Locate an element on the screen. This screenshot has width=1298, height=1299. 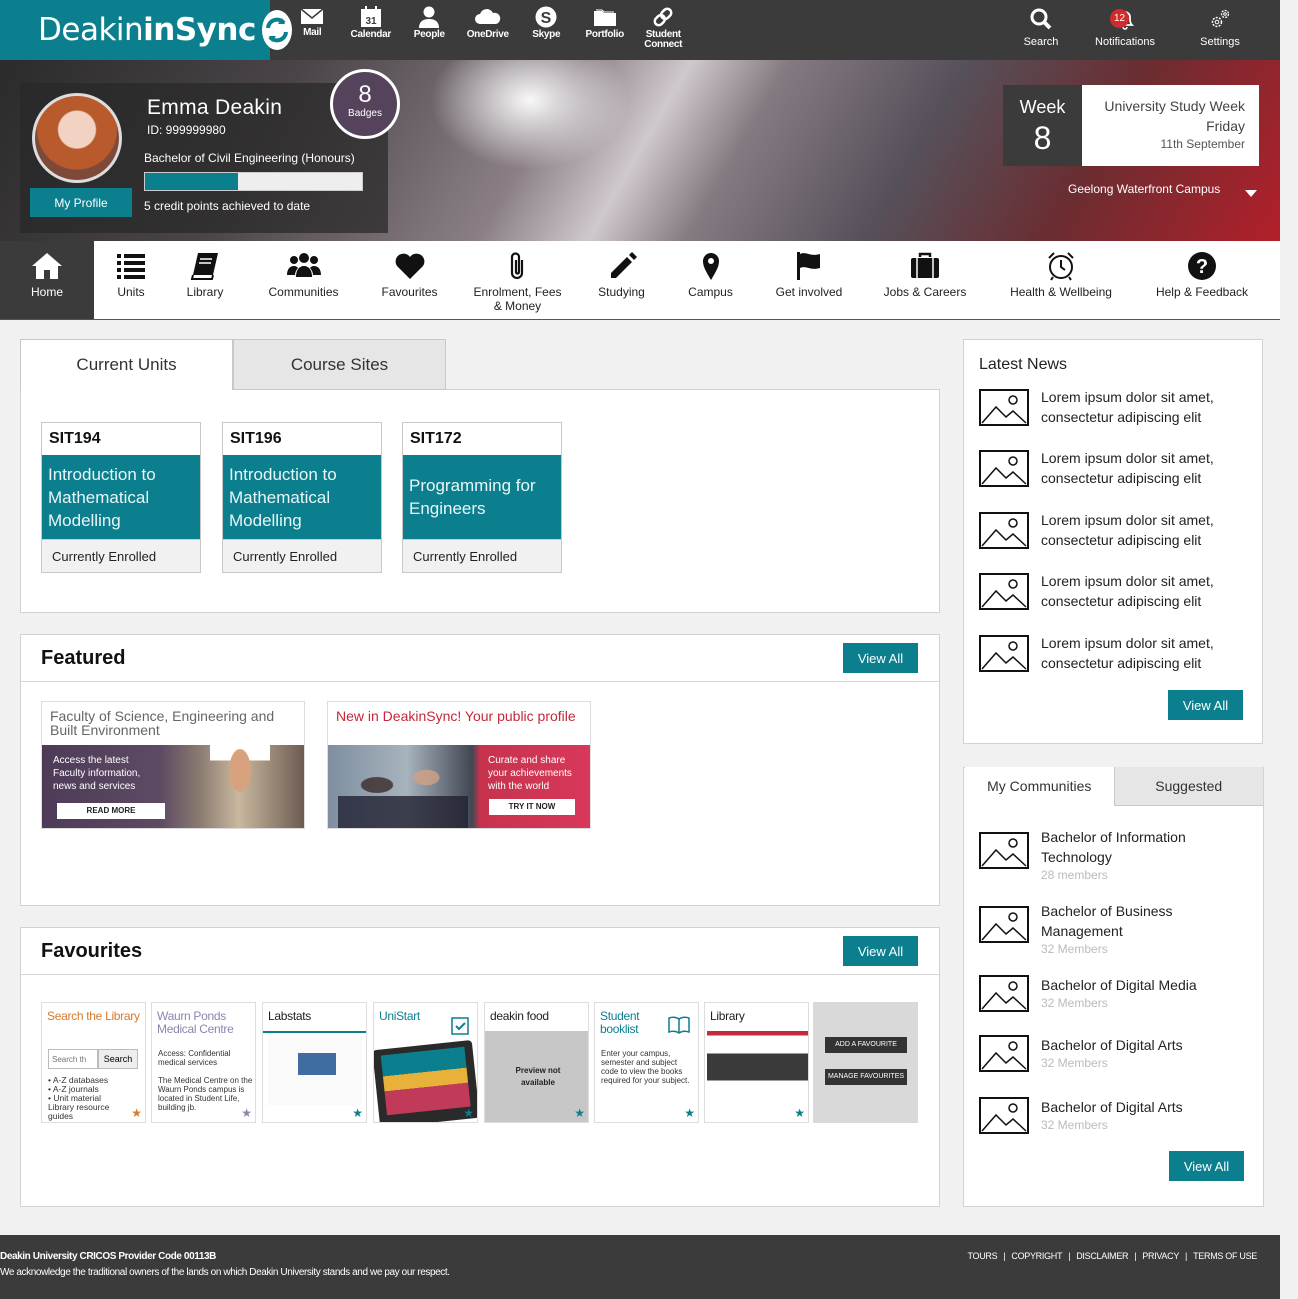
app-people: People is located at coordinates (429, 28).